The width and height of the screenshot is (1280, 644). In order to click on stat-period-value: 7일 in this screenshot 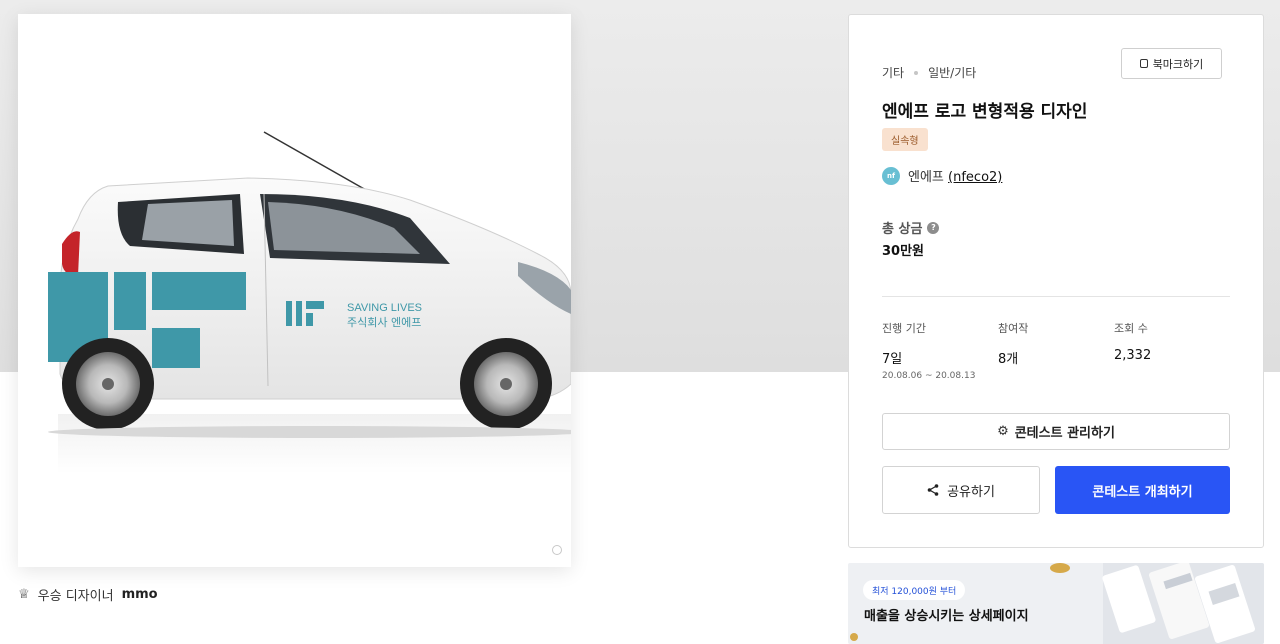, I will do `click(892, 359)`.